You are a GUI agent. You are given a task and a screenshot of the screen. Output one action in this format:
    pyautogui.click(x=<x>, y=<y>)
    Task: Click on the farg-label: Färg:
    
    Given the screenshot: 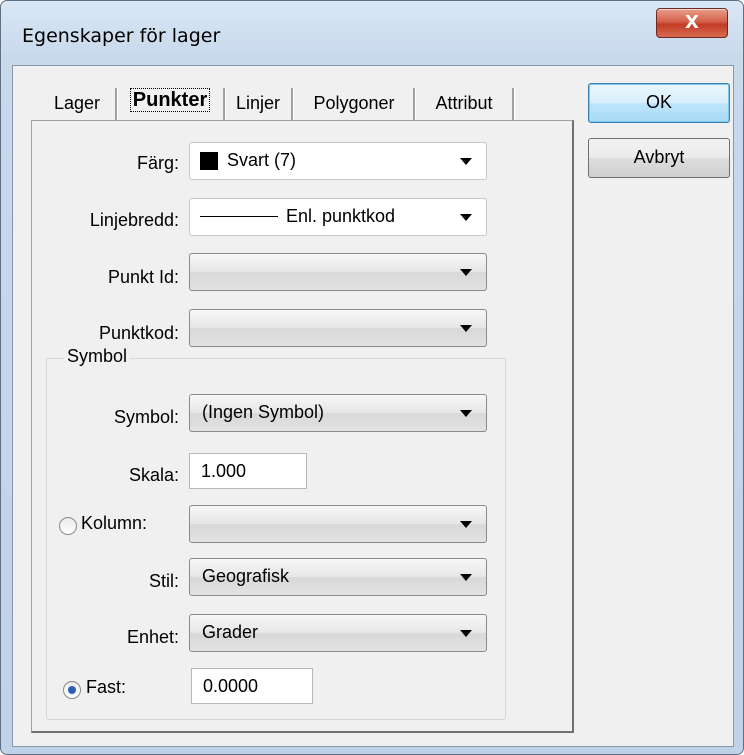 What is the action you would take?
    pyautogui.click(x=157, y=163)
    